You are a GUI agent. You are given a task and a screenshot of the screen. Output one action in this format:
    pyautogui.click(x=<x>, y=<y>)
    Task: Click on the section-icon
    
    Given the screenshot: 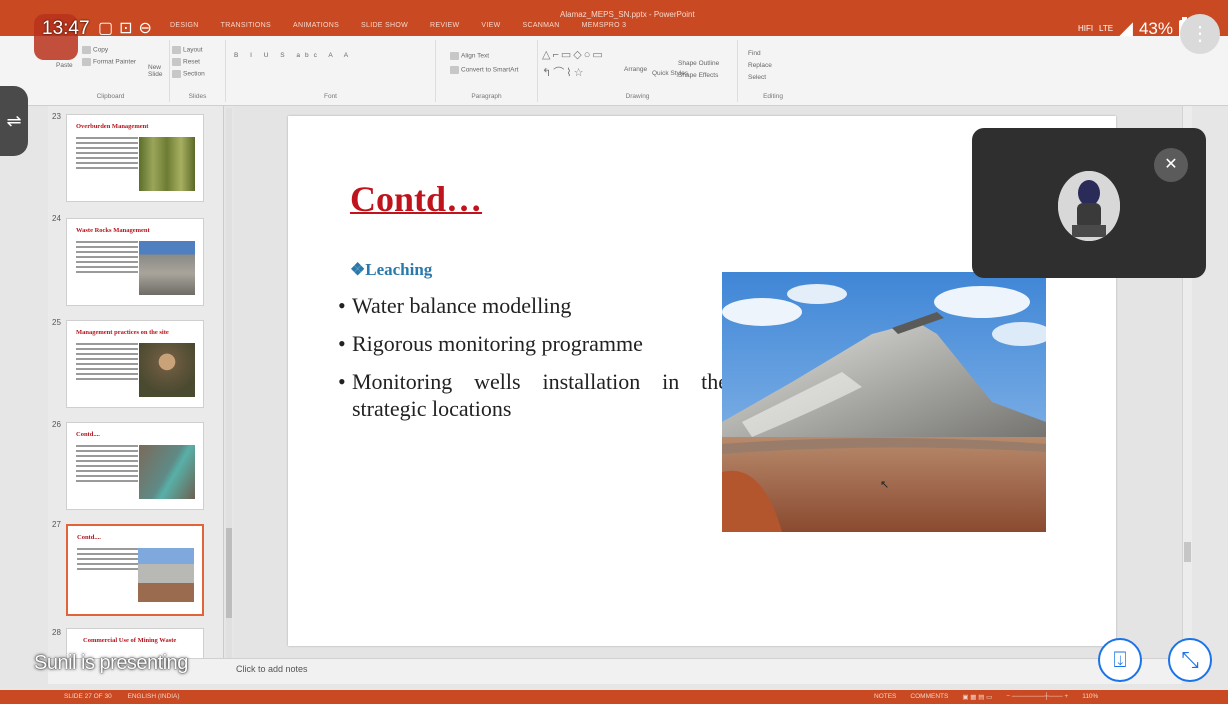 What is the action you would take?
    pyautogui.click(x=176, y=74)
    